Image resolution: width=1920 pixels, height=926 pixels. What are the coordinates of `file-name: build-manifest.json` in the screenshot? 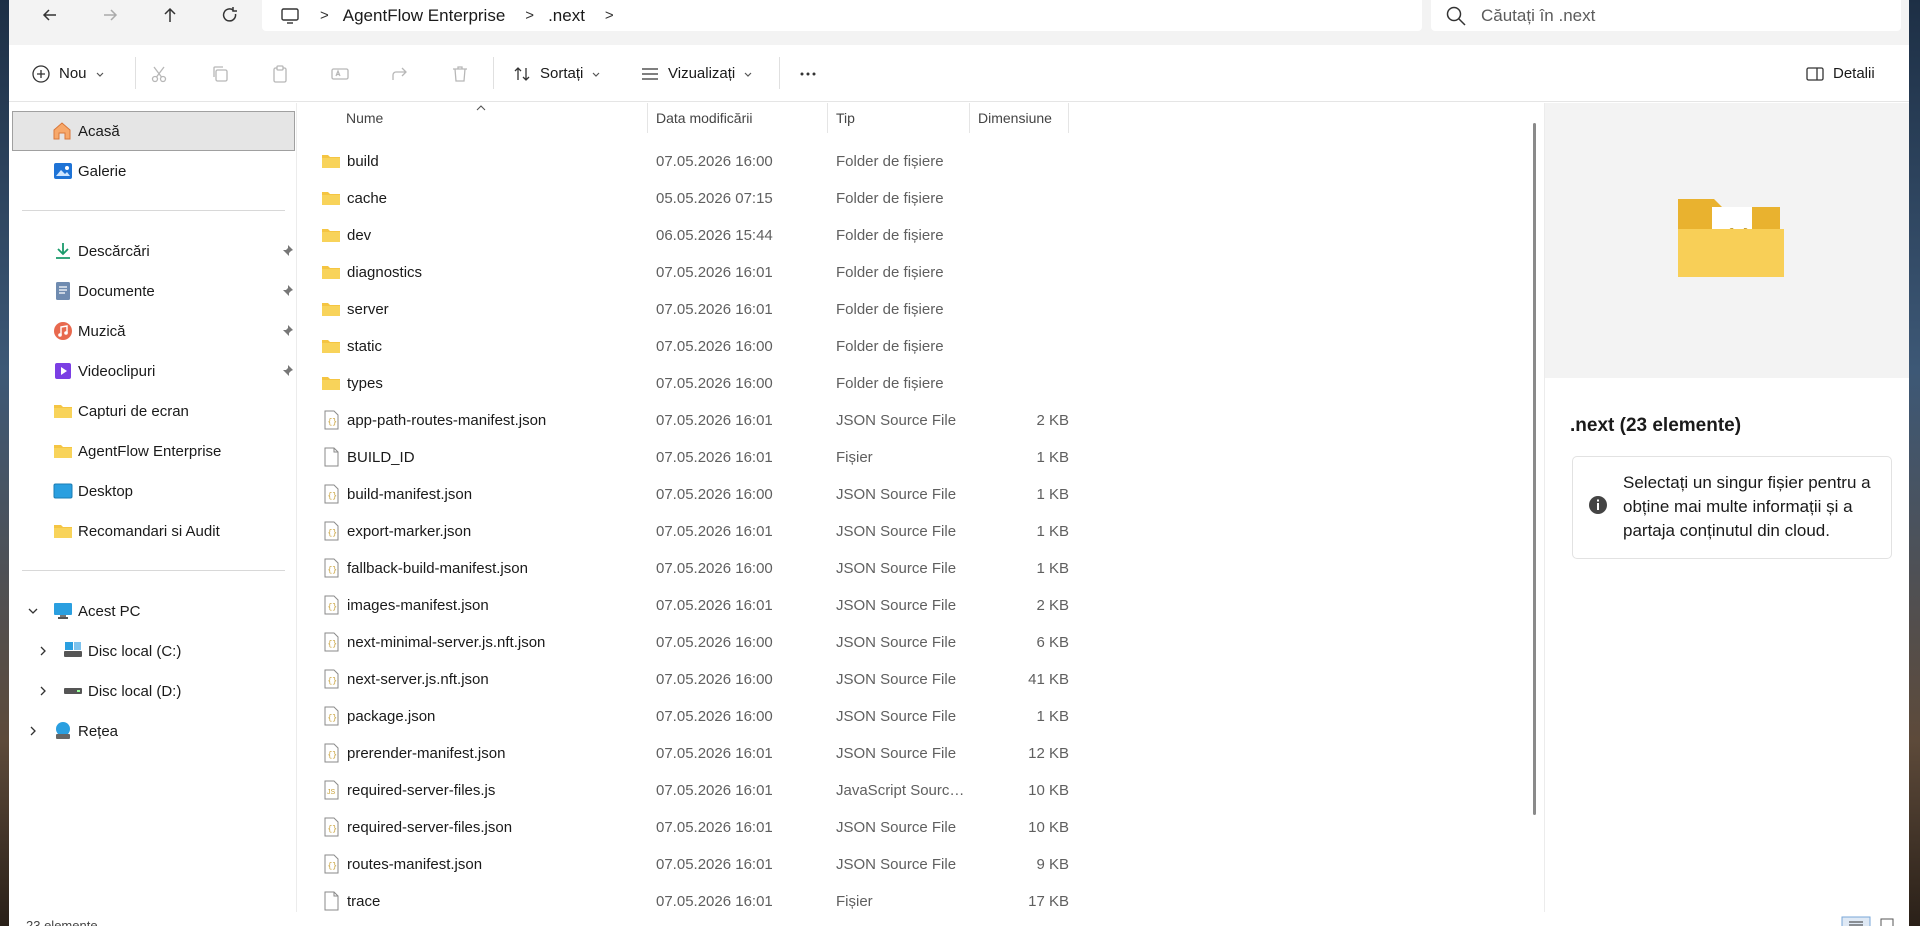 It's located at (410, 494).